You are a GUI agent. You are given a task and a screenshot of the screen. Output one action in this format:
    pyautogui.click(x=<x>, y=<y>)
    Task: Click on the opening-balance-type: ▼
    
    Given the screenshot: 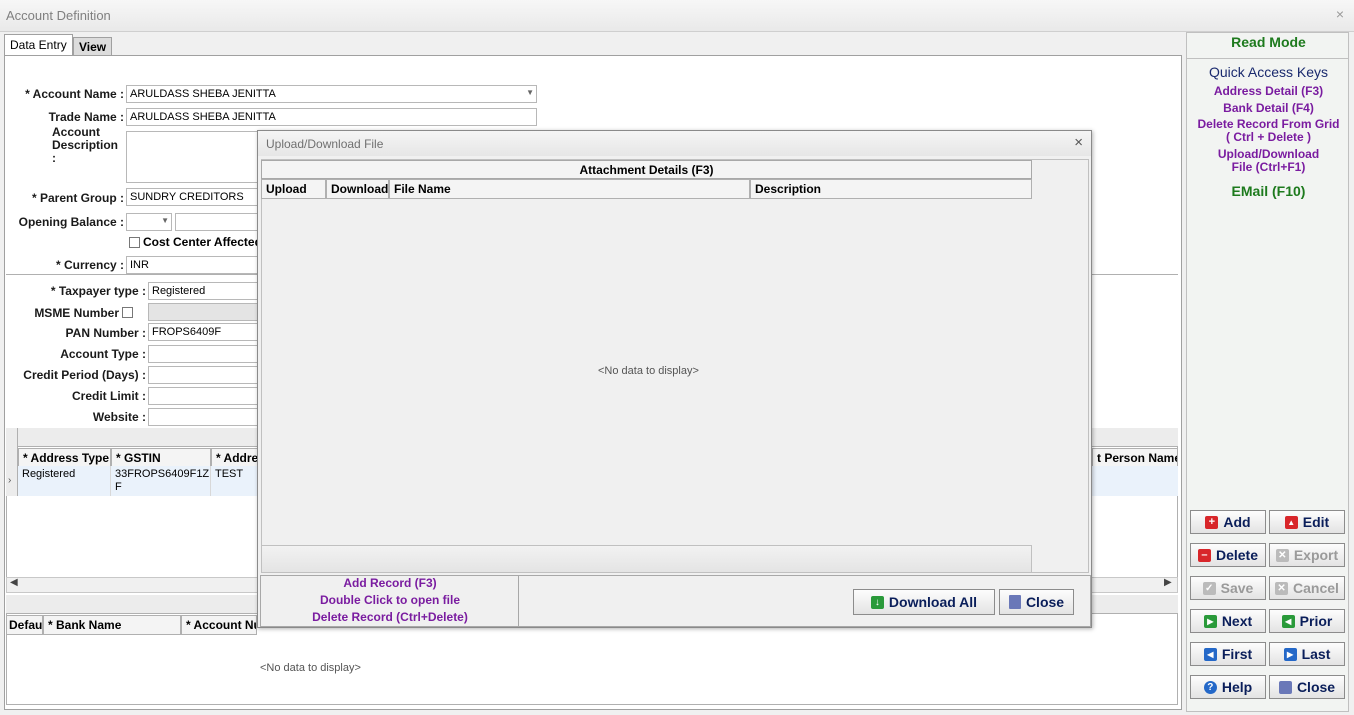 What is the action you would take?
    pyautogui.click(x=149, y=222)
    